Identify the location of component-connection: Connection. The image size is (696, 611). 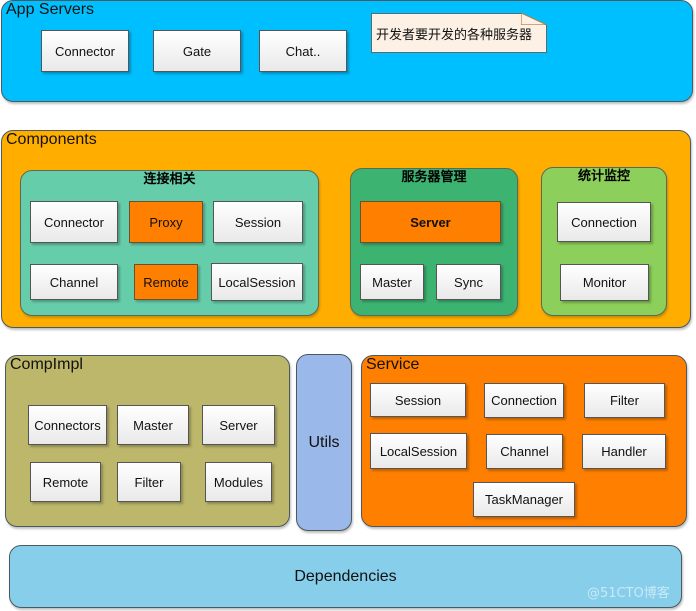
(604, 222).